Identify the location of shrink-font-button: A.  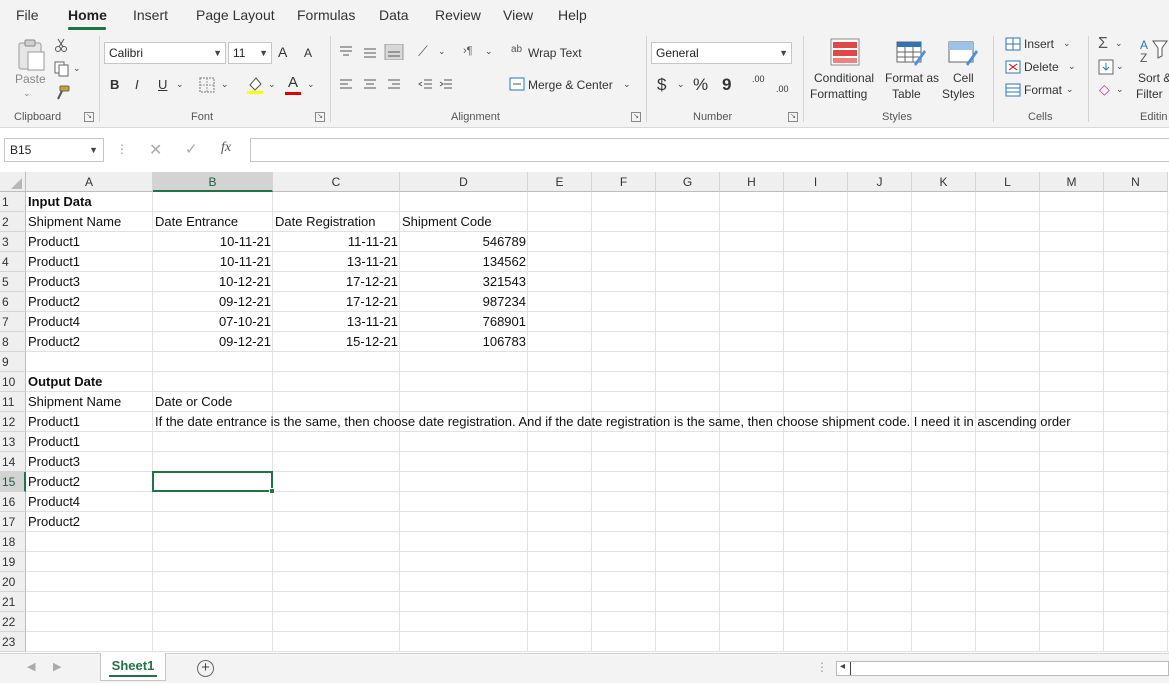
(308, 53).